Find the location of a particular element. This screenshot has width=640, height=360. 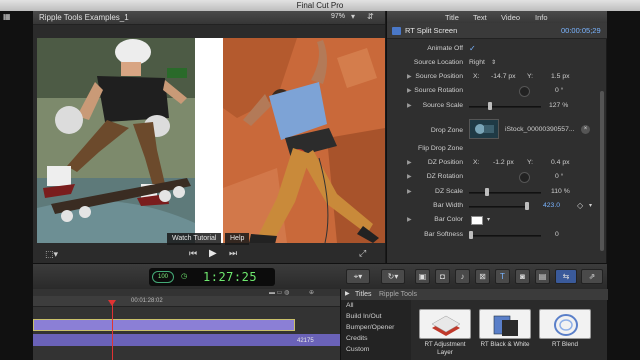

source-position-y-value: 1.5 px is located at coordinates (560, 76).